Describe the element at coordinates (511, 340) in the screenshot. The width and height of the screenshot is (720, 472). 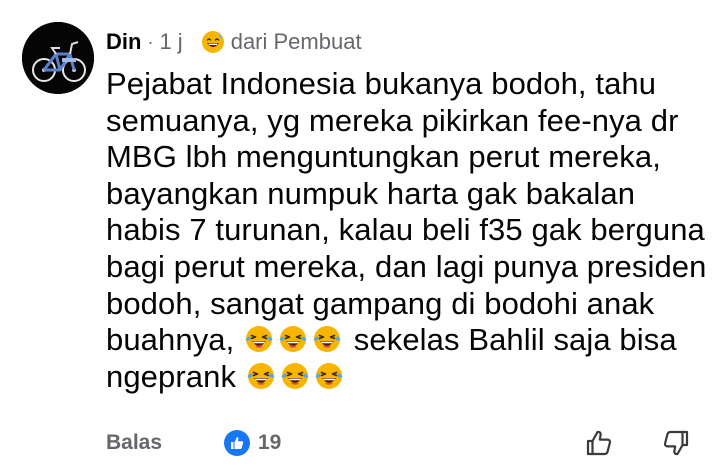
I see `comment-text-fragment: sekelas Bahlil saja bisa` at that location.